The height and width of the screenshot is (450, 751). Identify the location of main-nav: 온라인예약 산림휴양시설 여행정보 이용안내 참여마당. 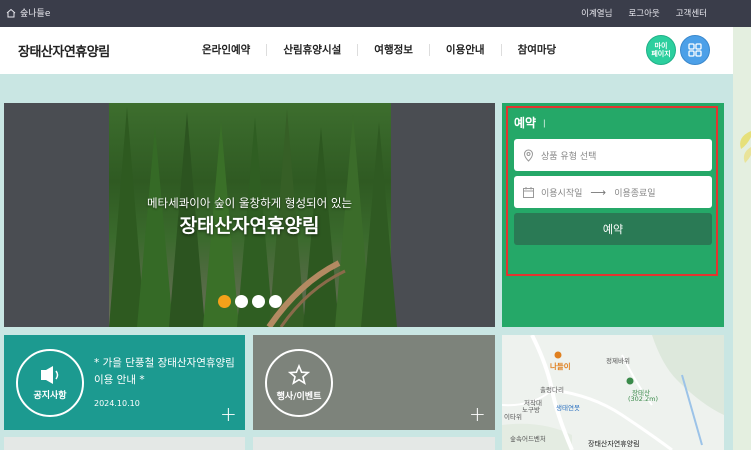
(379, 50).